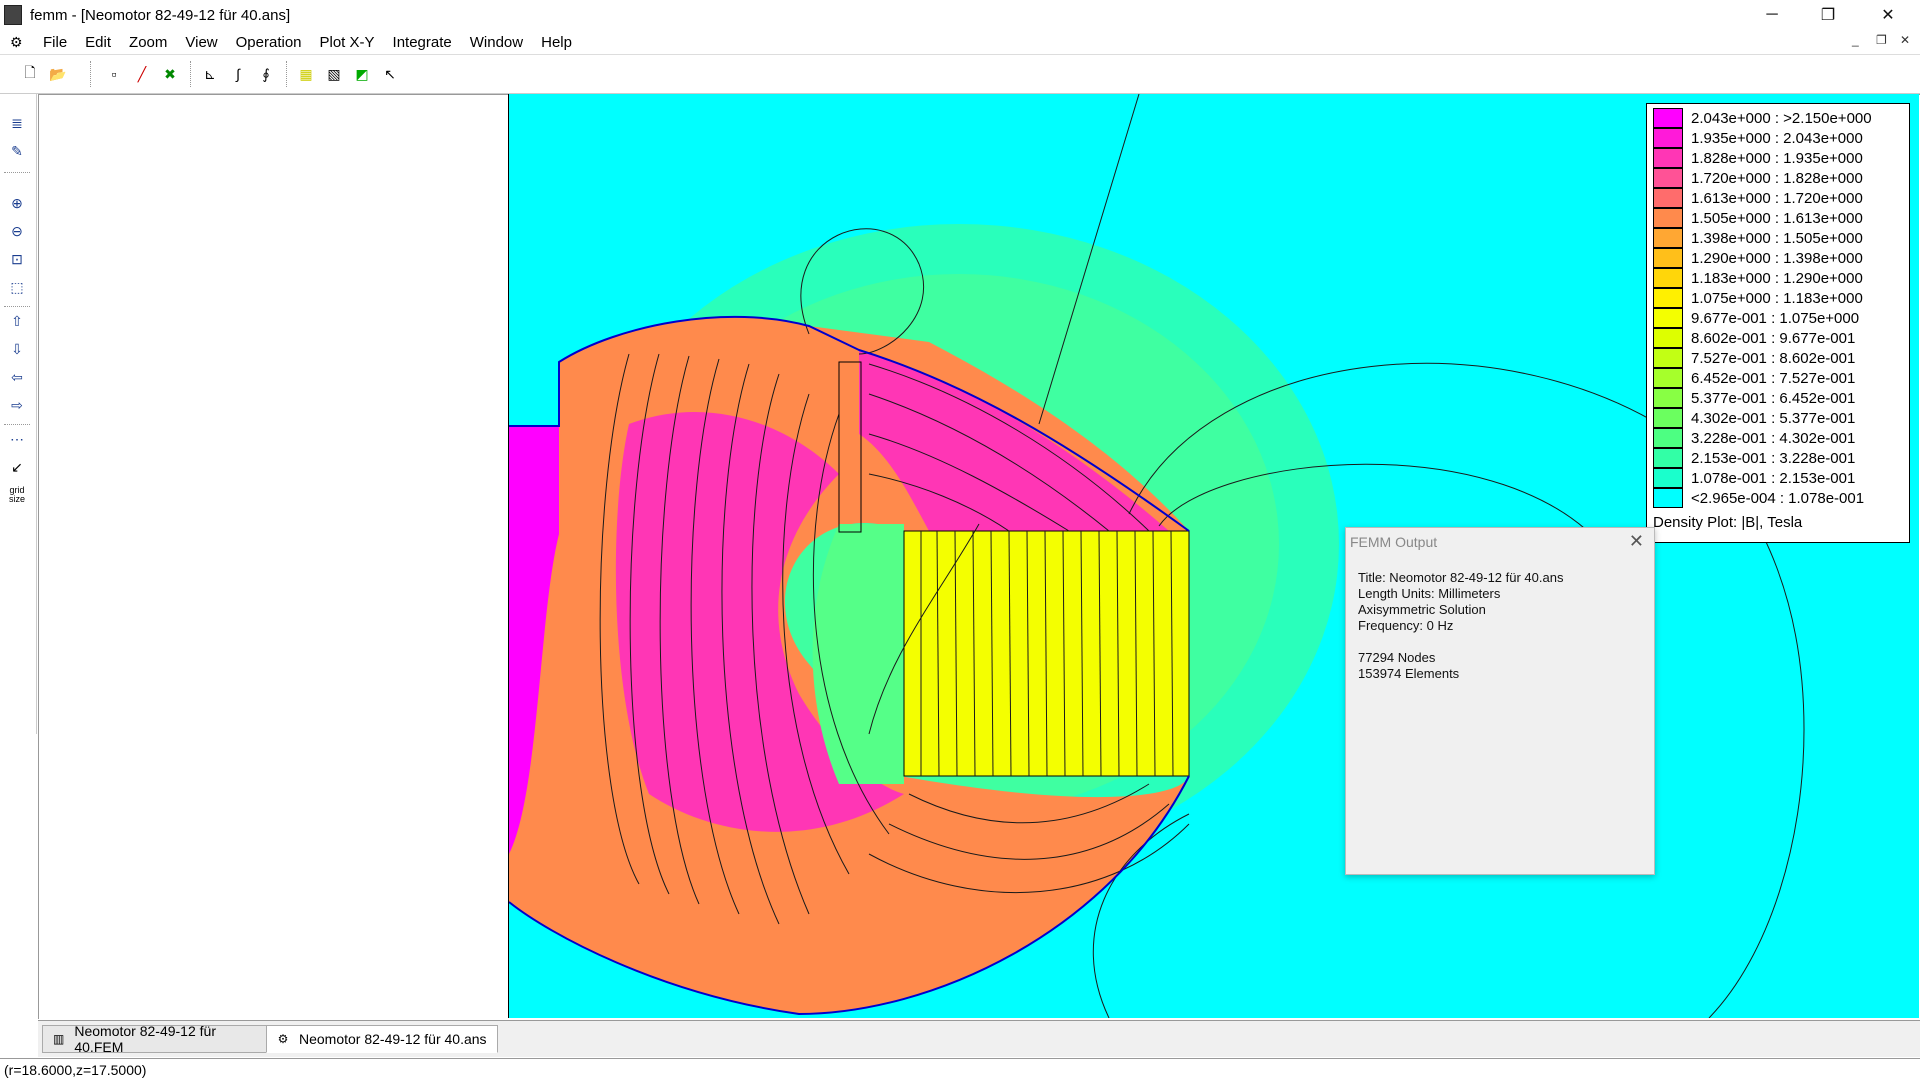 This screenshot has height=1081, width=1920. What do you see at coordinates (1754, 398) in the screenshot?
I see `legend-entry: 5.377e-001 : 6.452e-001` at bounding box center [1754, 398].